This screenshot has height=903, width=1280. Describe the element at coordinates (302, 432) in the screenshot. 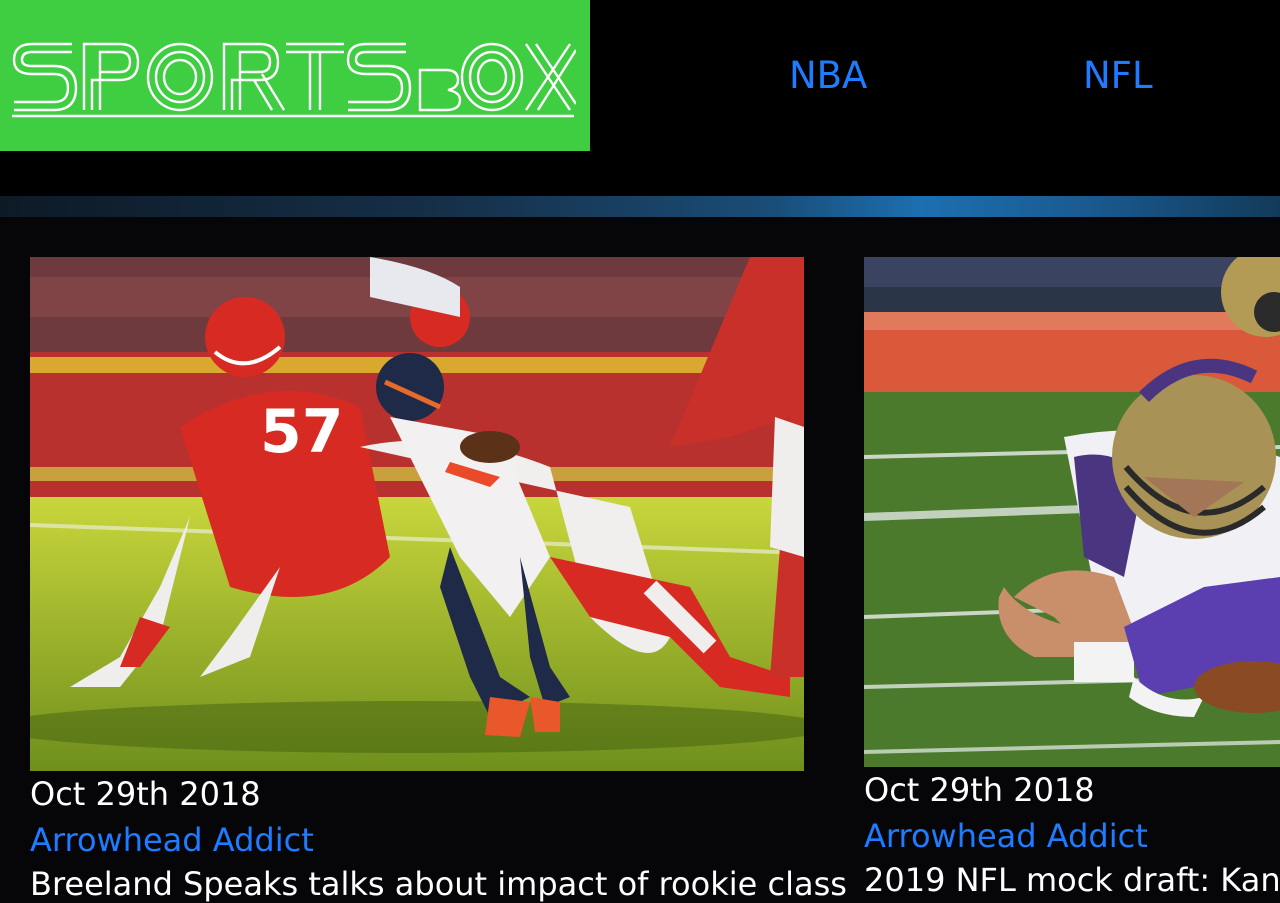

I see `svg-text: 57` at that location.